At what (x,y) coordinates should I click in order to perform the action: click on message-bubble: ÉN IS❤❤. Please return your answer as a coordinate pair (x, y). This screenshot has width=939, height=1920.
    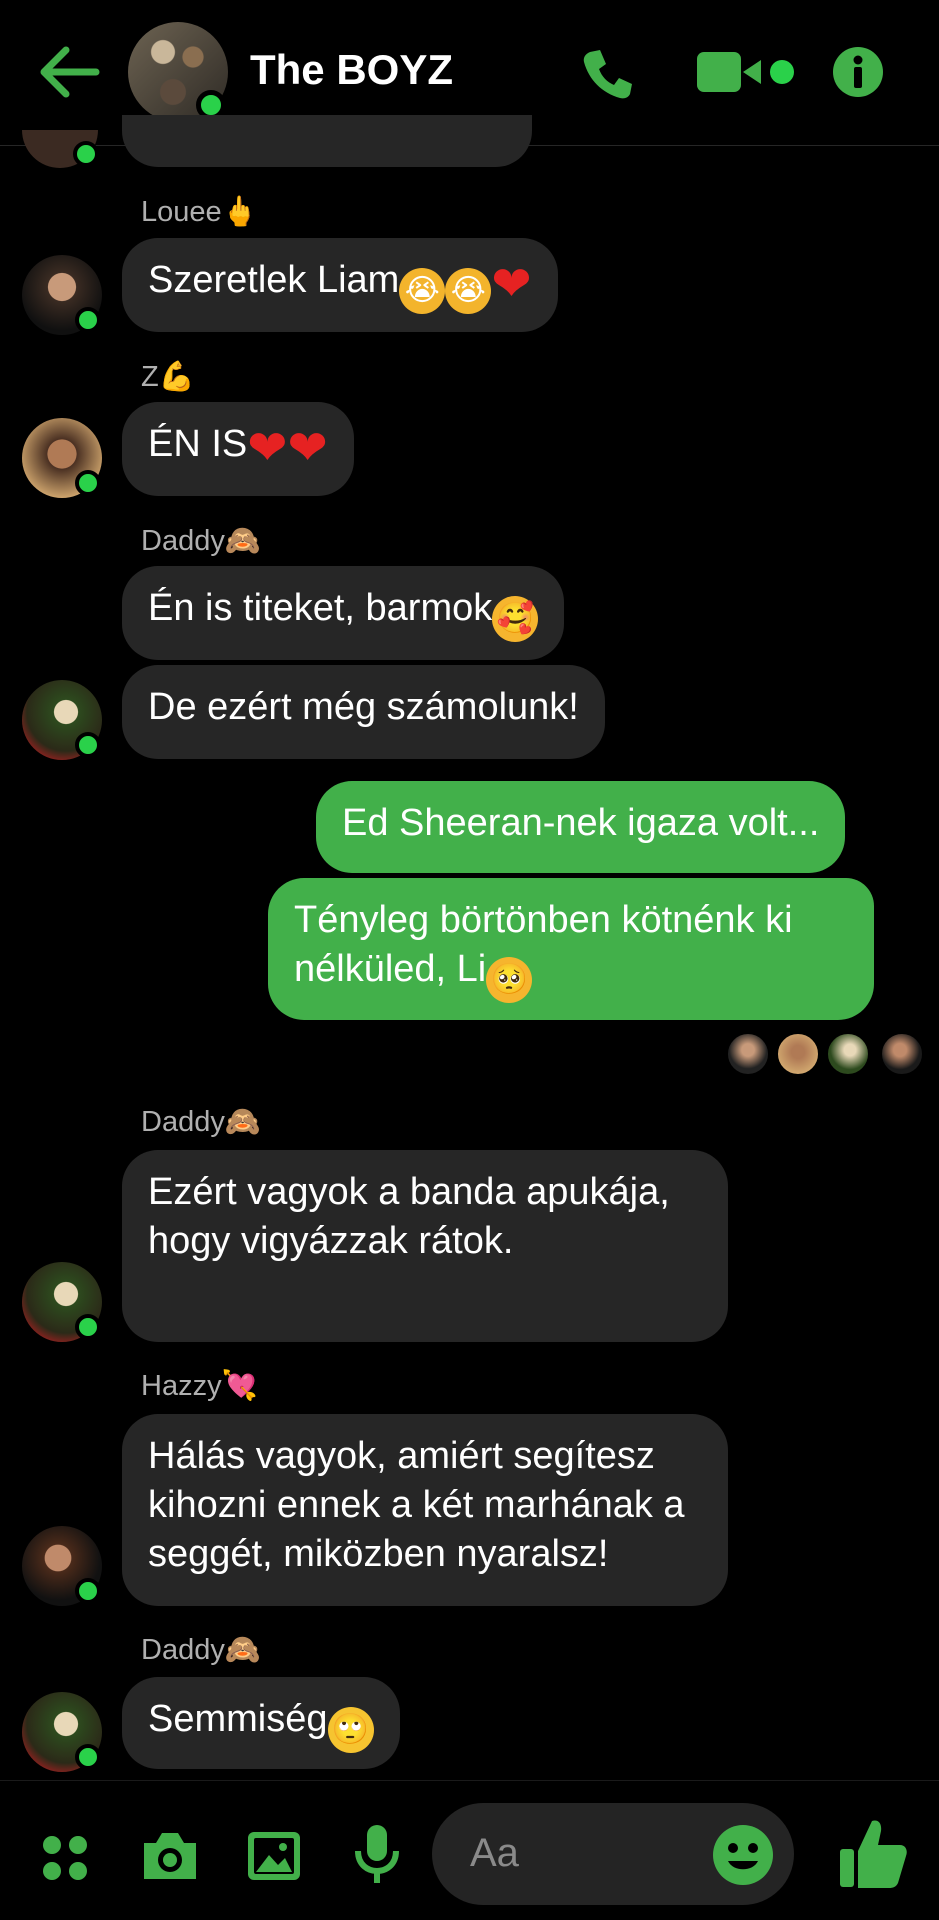
    Looking at the image, I should click on (238, 449).